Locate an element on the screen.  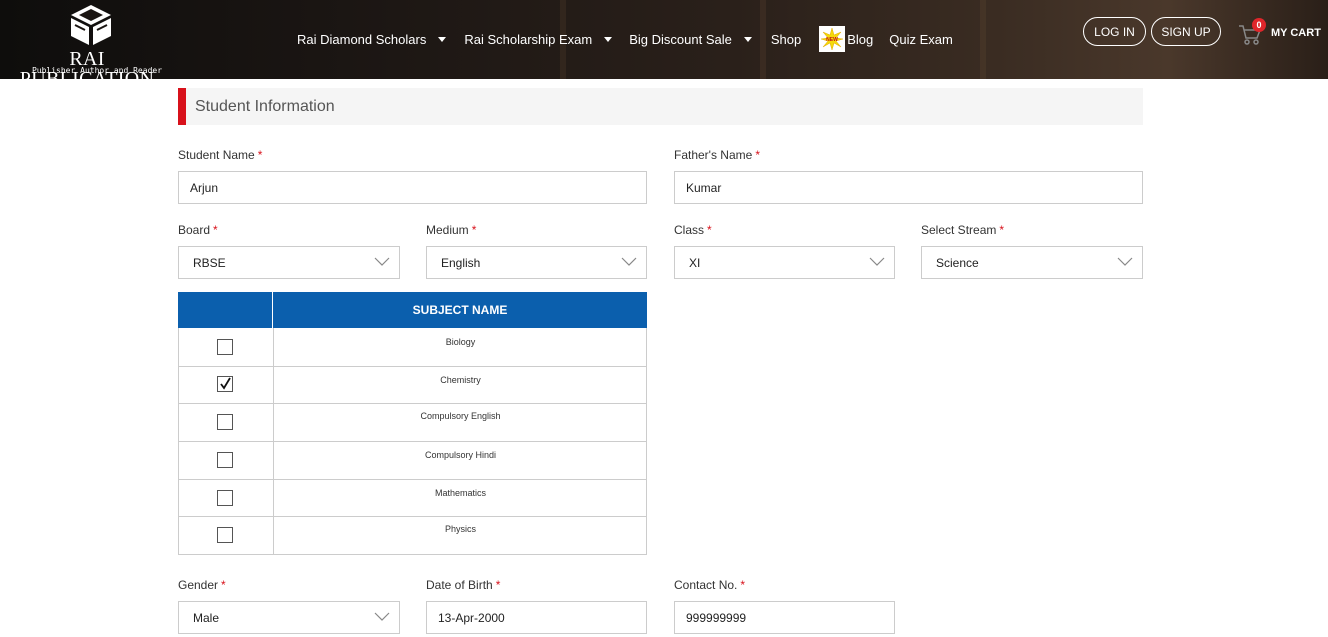
login-button: LOG IN is located at coordinates (1114, 31).